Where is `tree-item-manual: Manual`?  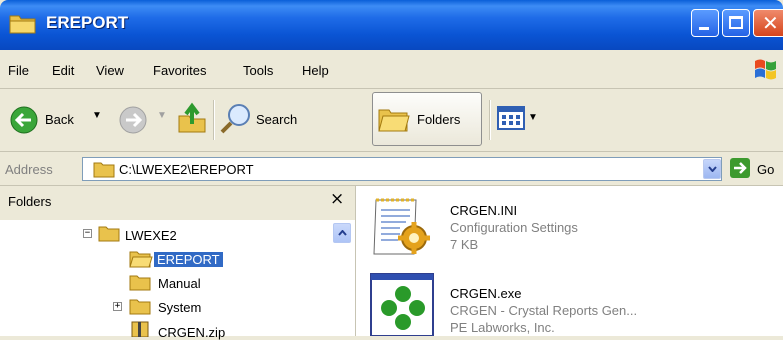 tree-item-manual: Manual is located at coordinates (179, 283).